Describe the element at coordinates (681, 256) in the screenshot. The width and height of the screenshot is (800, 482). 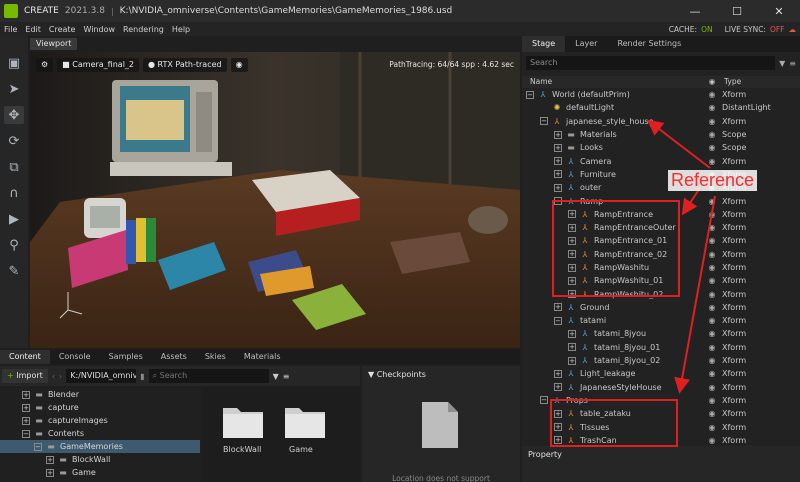
I see `annotation-arrows` at that location.